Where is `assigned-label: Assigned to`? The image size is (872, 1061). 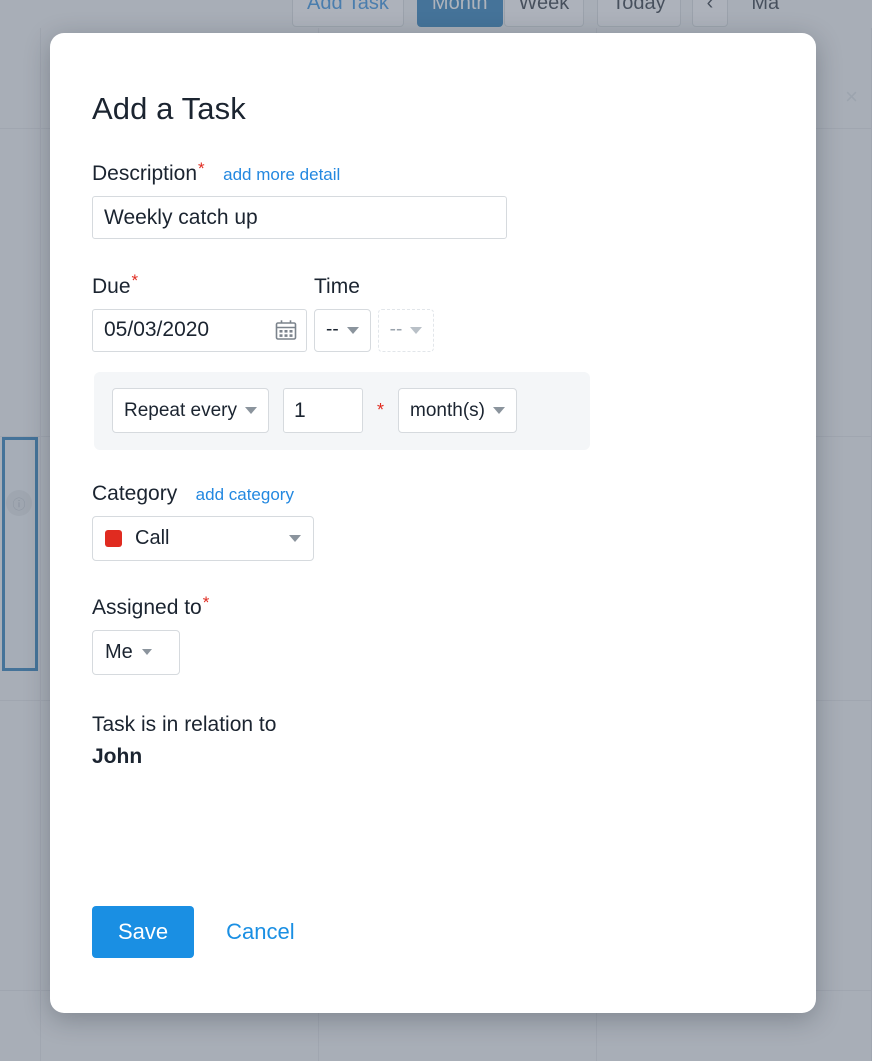 assigned-label: Assigned to is located at coordinates (147, 607).